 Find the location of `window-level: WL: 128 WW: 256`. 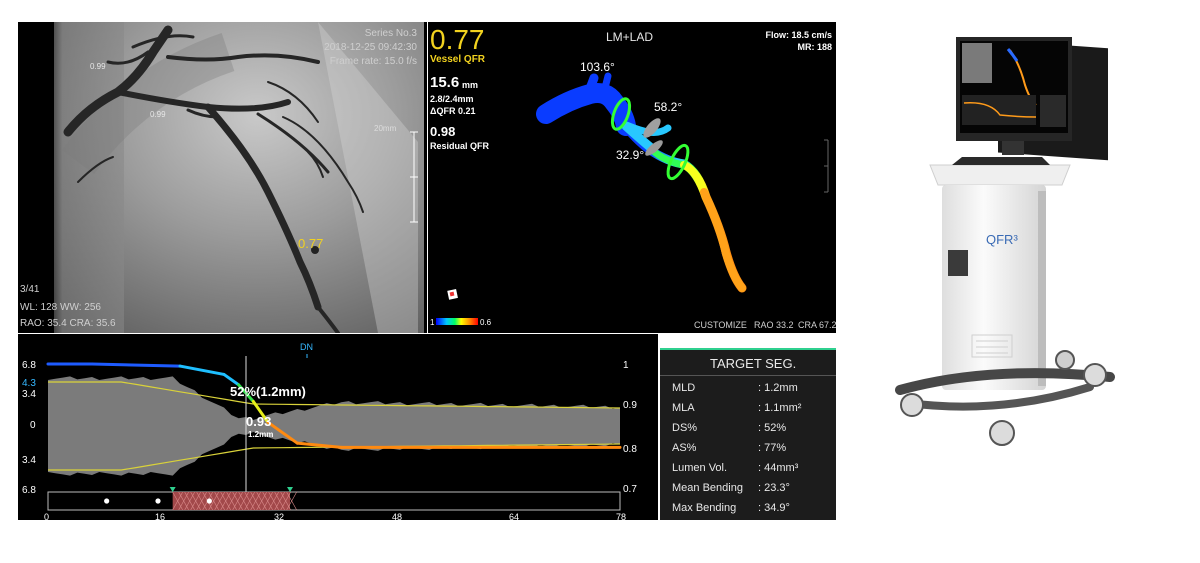

window-level: WL: 128 WW: 256 is located at coordinates (60, 307).